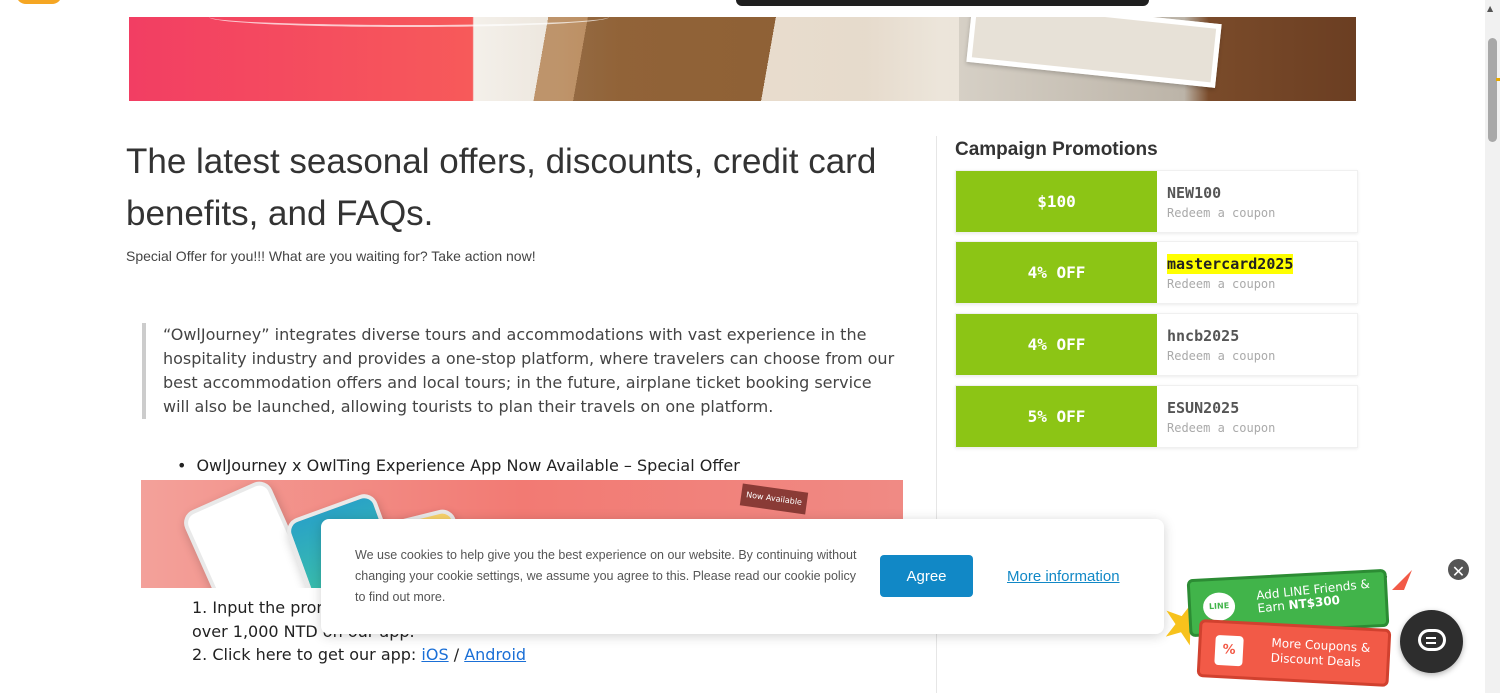 Image resolution: width=1500 pixels, height=693 pixels. Describe the element at coordinates (200, 607) in the screenshot. I see `step-number: 1.` at that location.